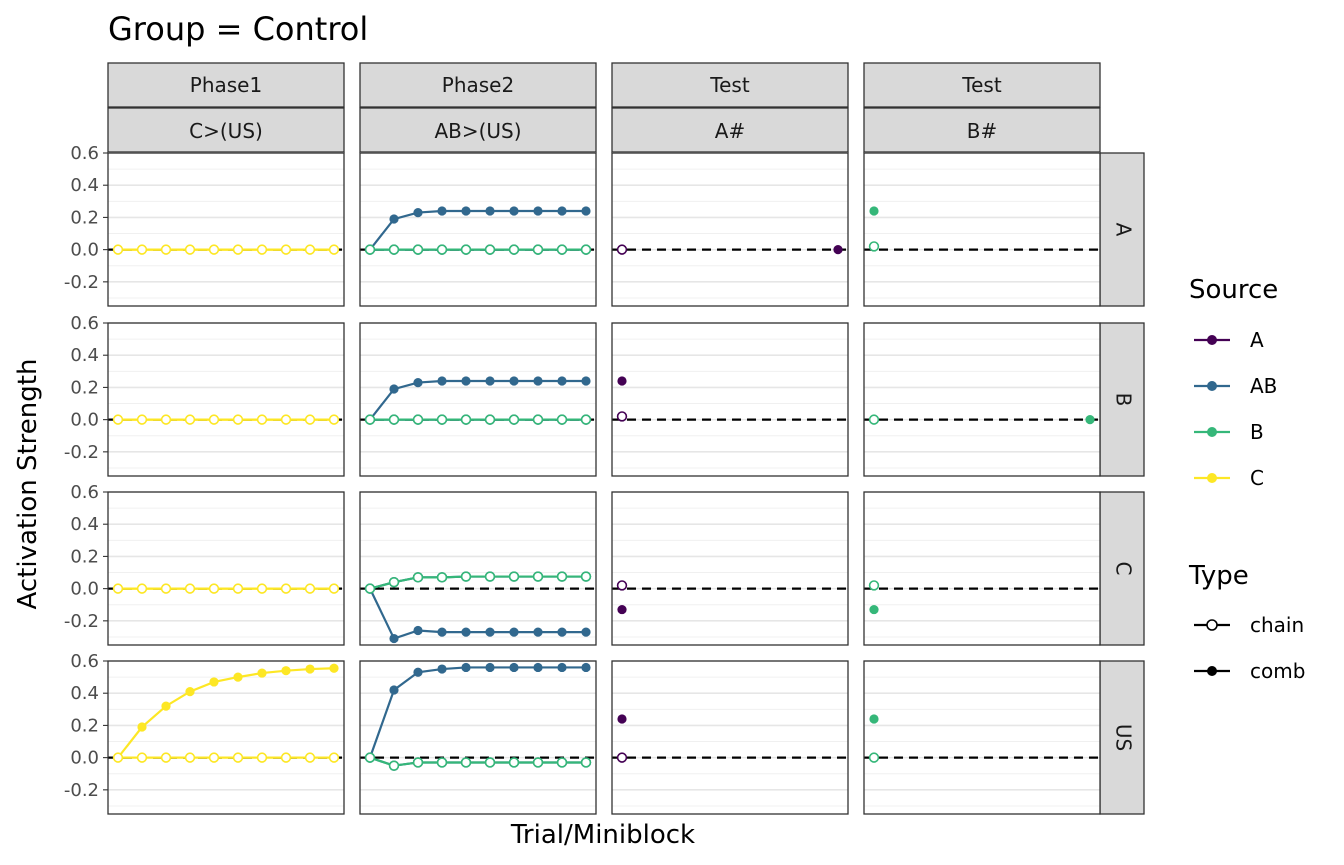  Describe the element at coordinates (730, 131) in the screenshot. I see `strip-trial-label: A#` at that location.